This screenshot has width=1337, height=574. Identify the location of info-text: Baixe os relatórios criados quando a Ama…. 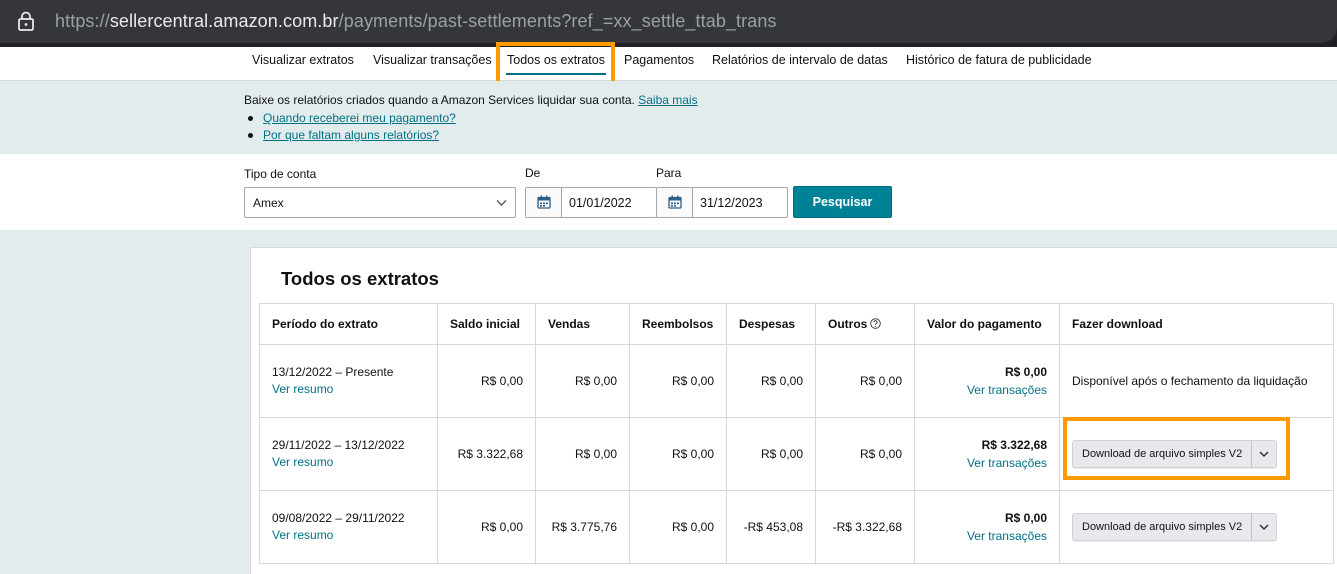
(471, 100).